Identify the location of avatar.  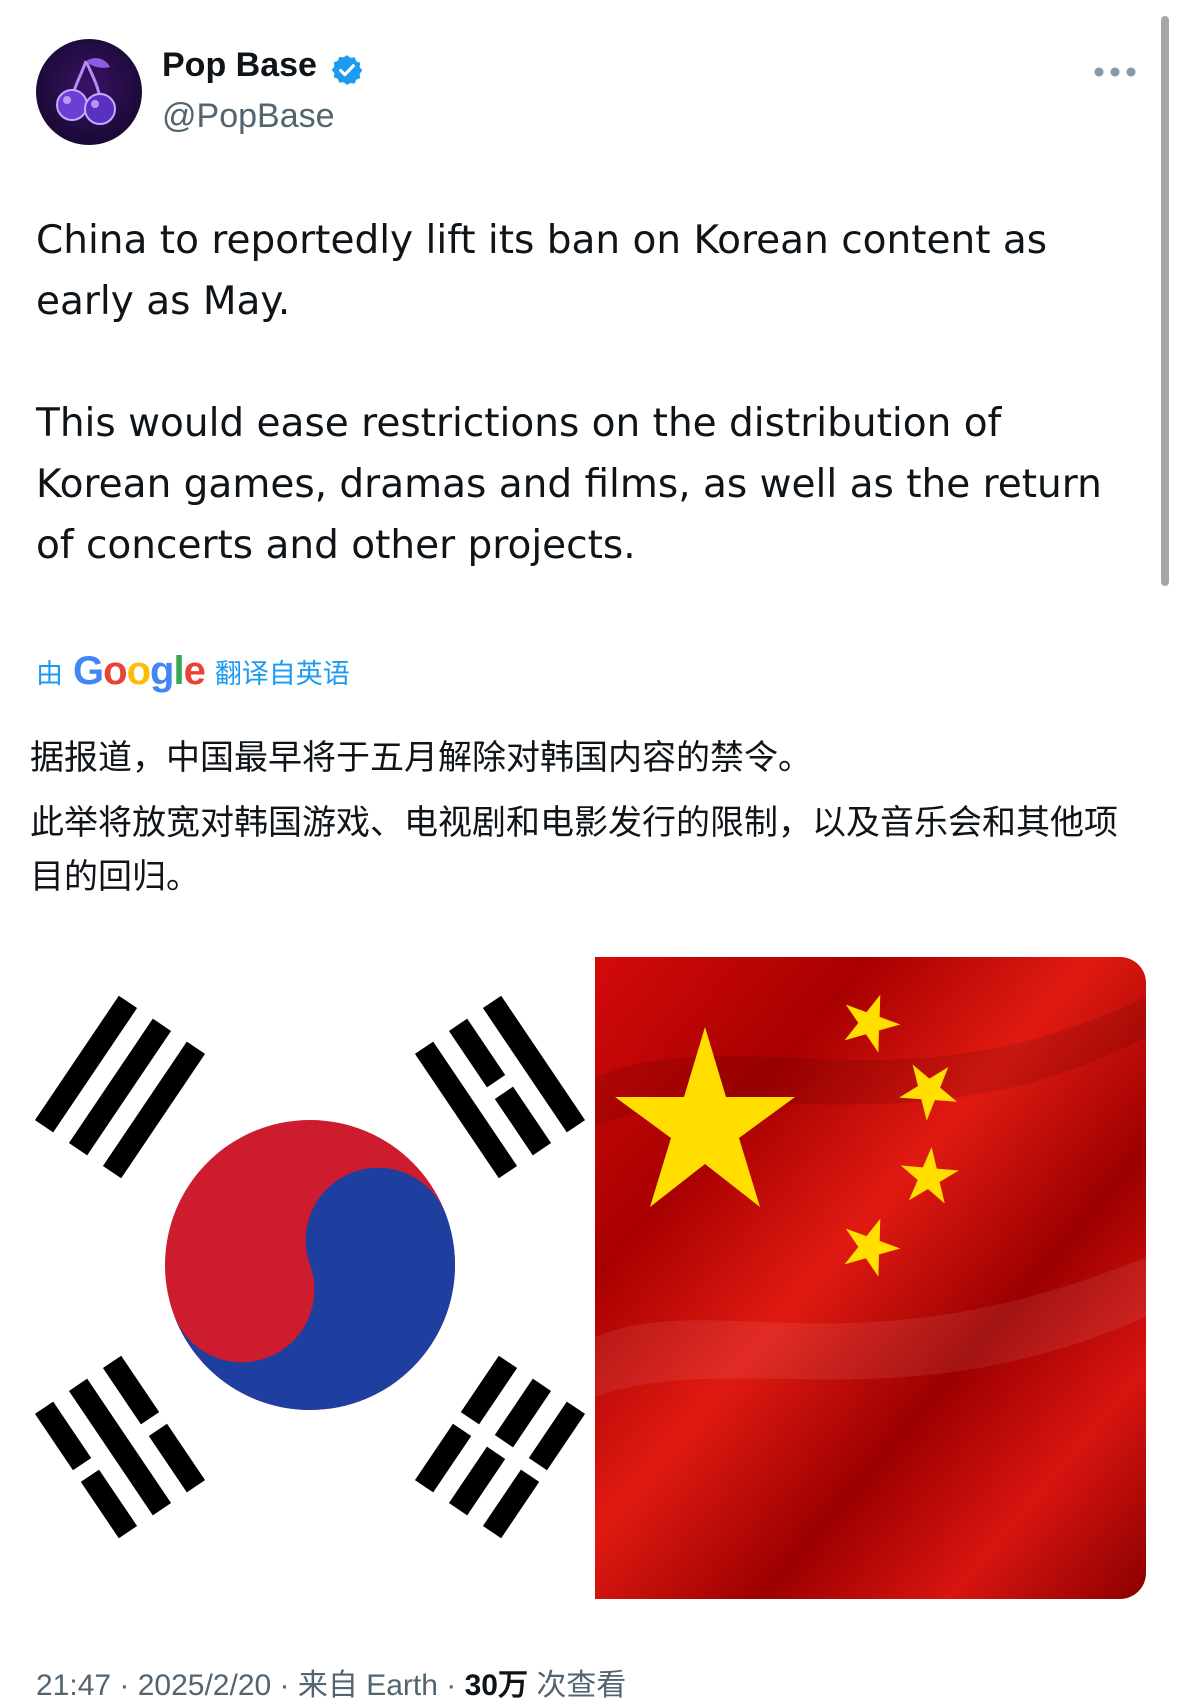
(89, 92).